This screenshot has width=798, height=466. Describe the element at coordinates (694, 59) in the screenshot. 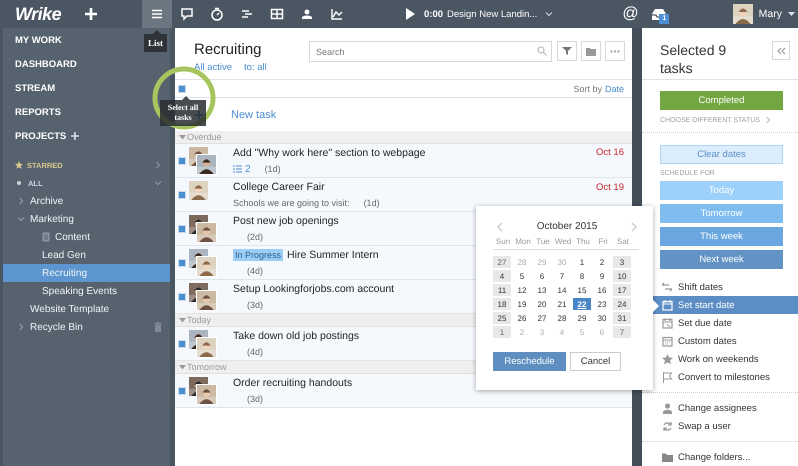

I see `panel-title: Selected 9 tasks` at that location.